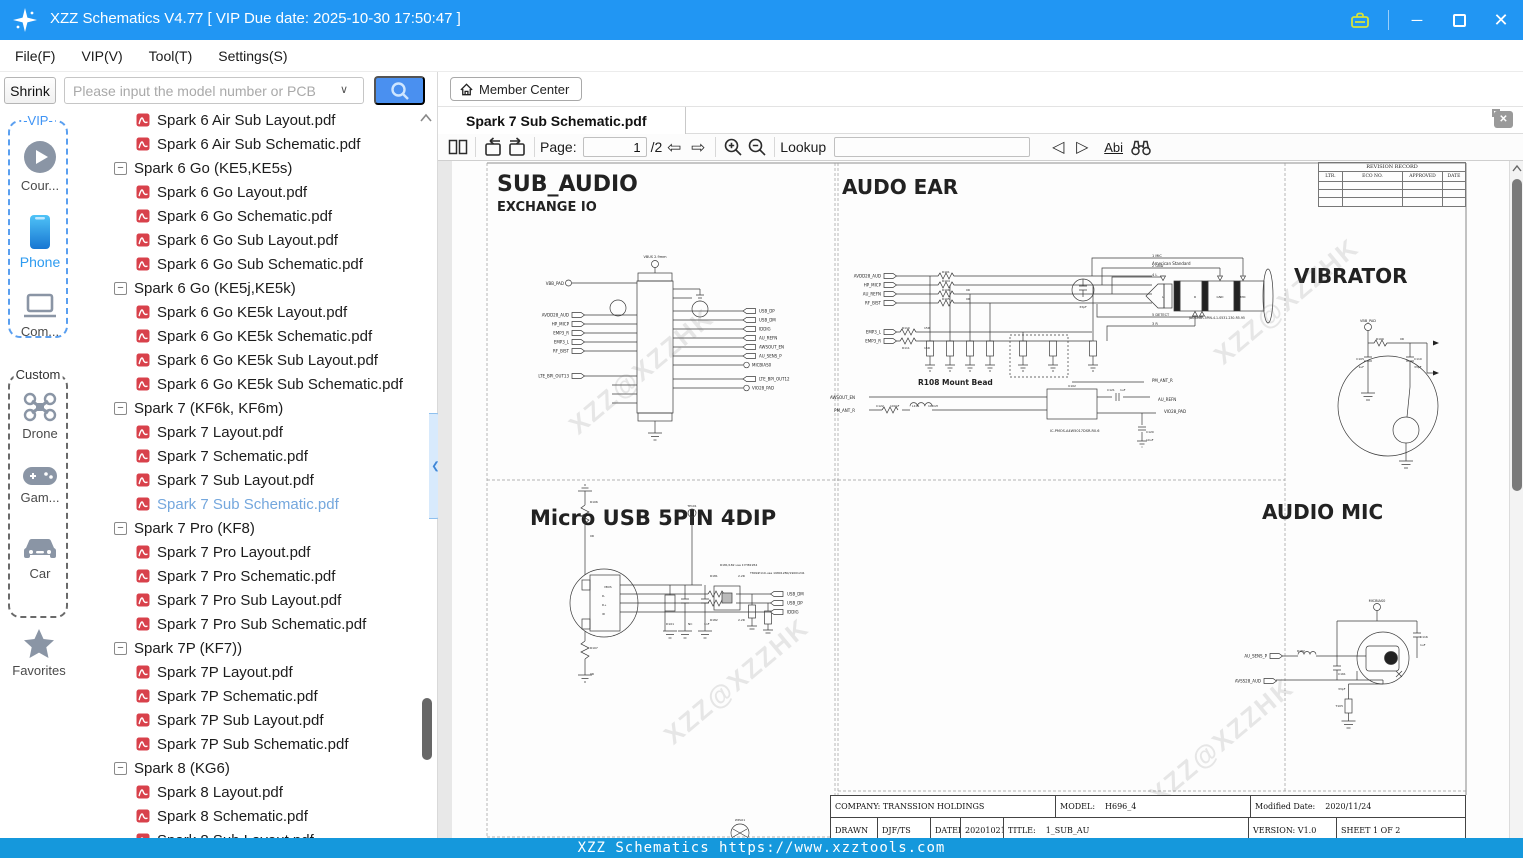  I want to click on tree-file-row: Spark 8 Layout.pdf, so click(260, 792).